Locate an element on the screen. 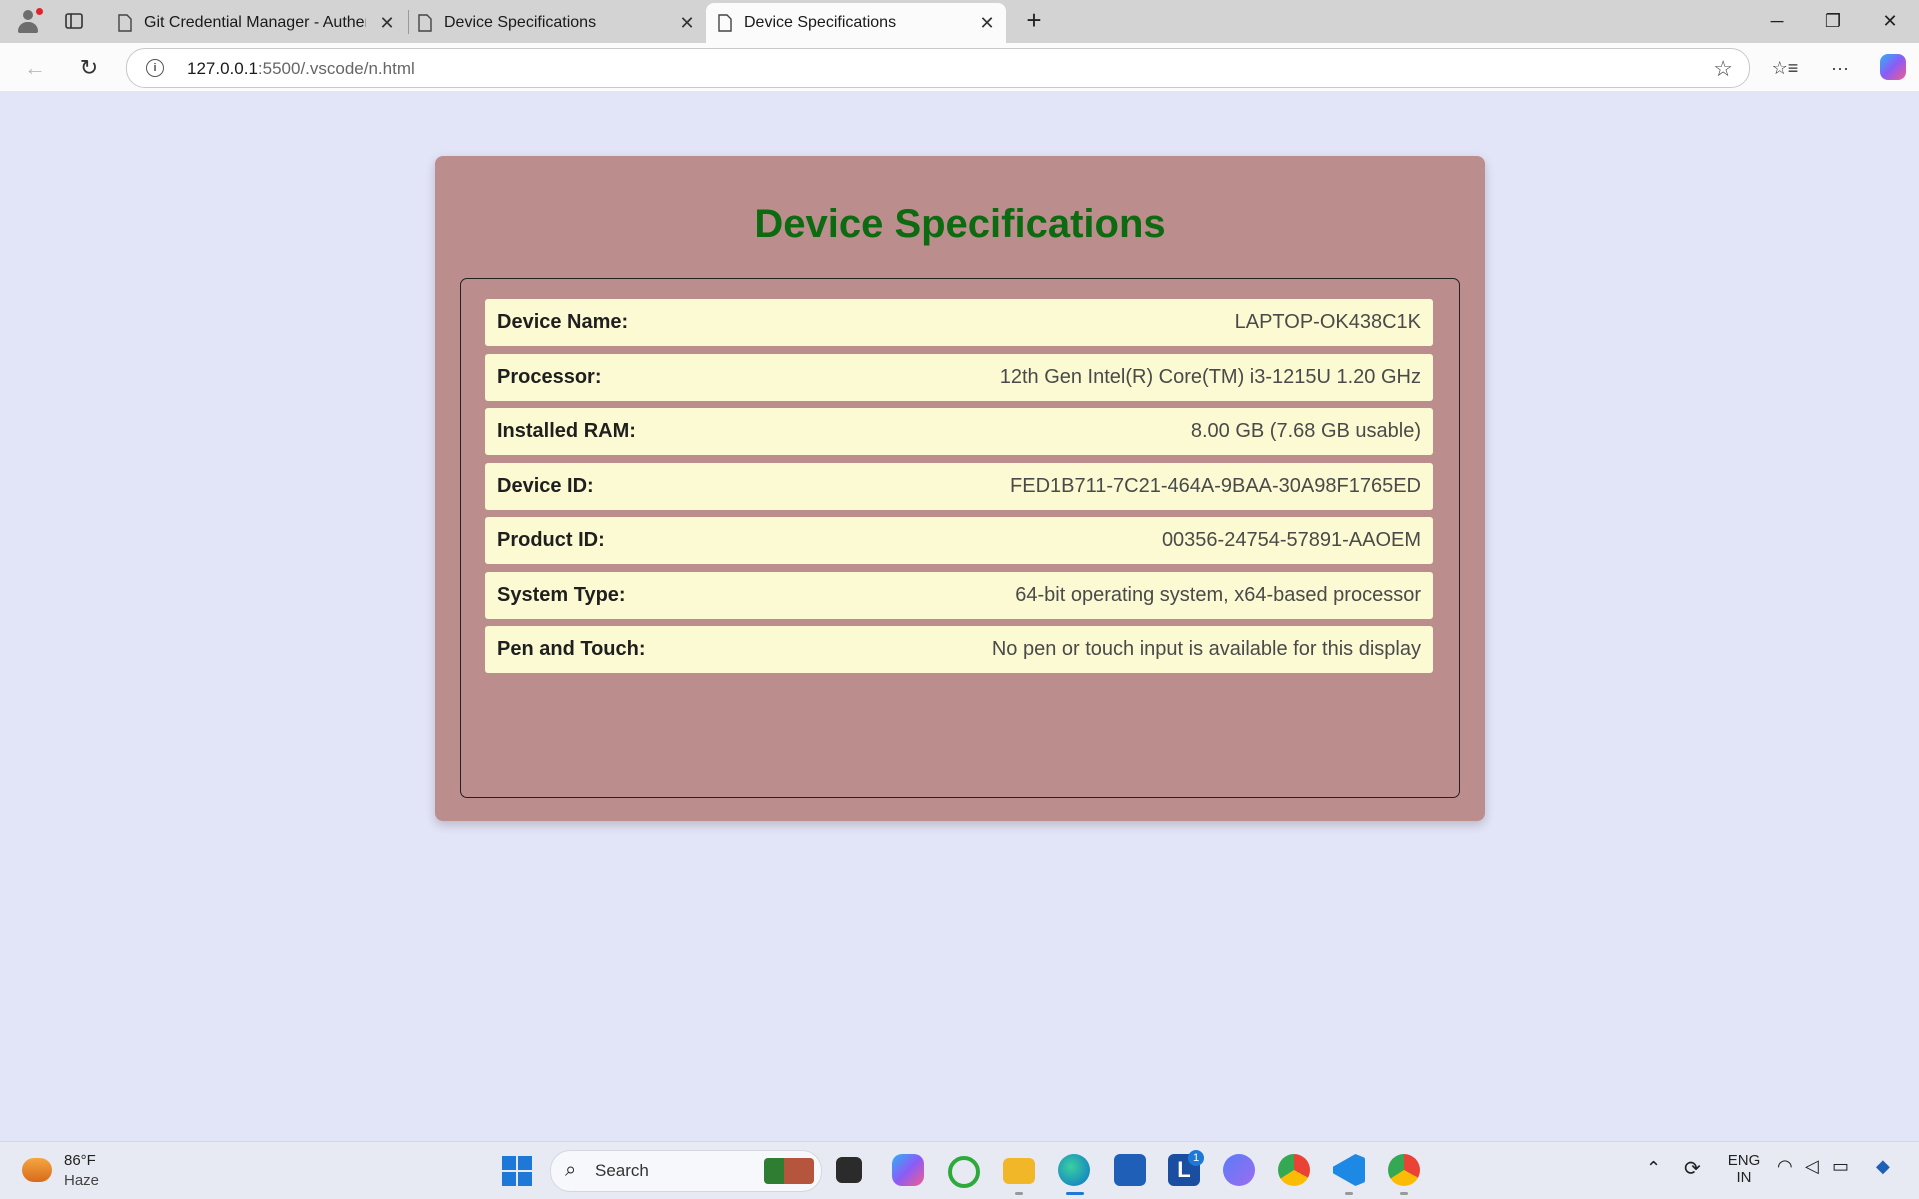 This screenshot has height=1199, width=1919. back-arrow-icon: ← is located at coordinates (35, 68).